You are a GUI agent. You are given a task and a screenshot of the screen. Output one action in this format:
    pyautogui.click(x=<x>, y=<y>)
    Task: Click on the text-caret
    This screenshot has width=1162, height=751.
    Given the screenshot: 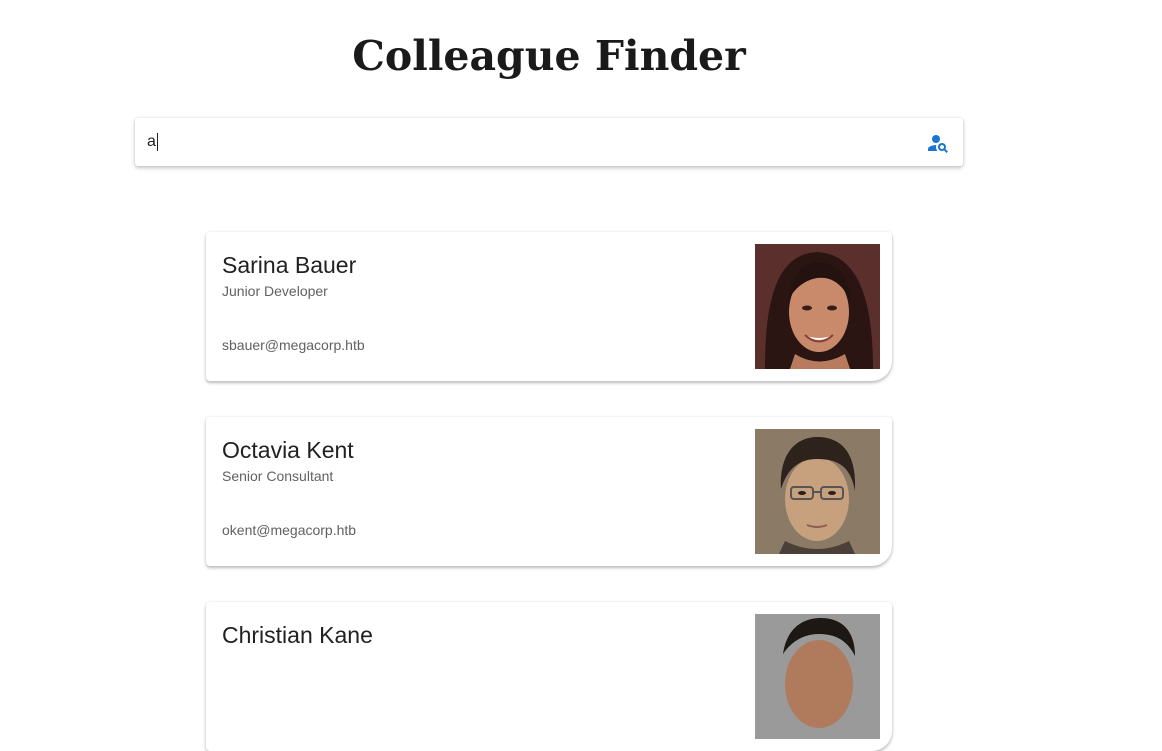 What is the action you would take?
    pyautogui.click(x=157, y=142)
    